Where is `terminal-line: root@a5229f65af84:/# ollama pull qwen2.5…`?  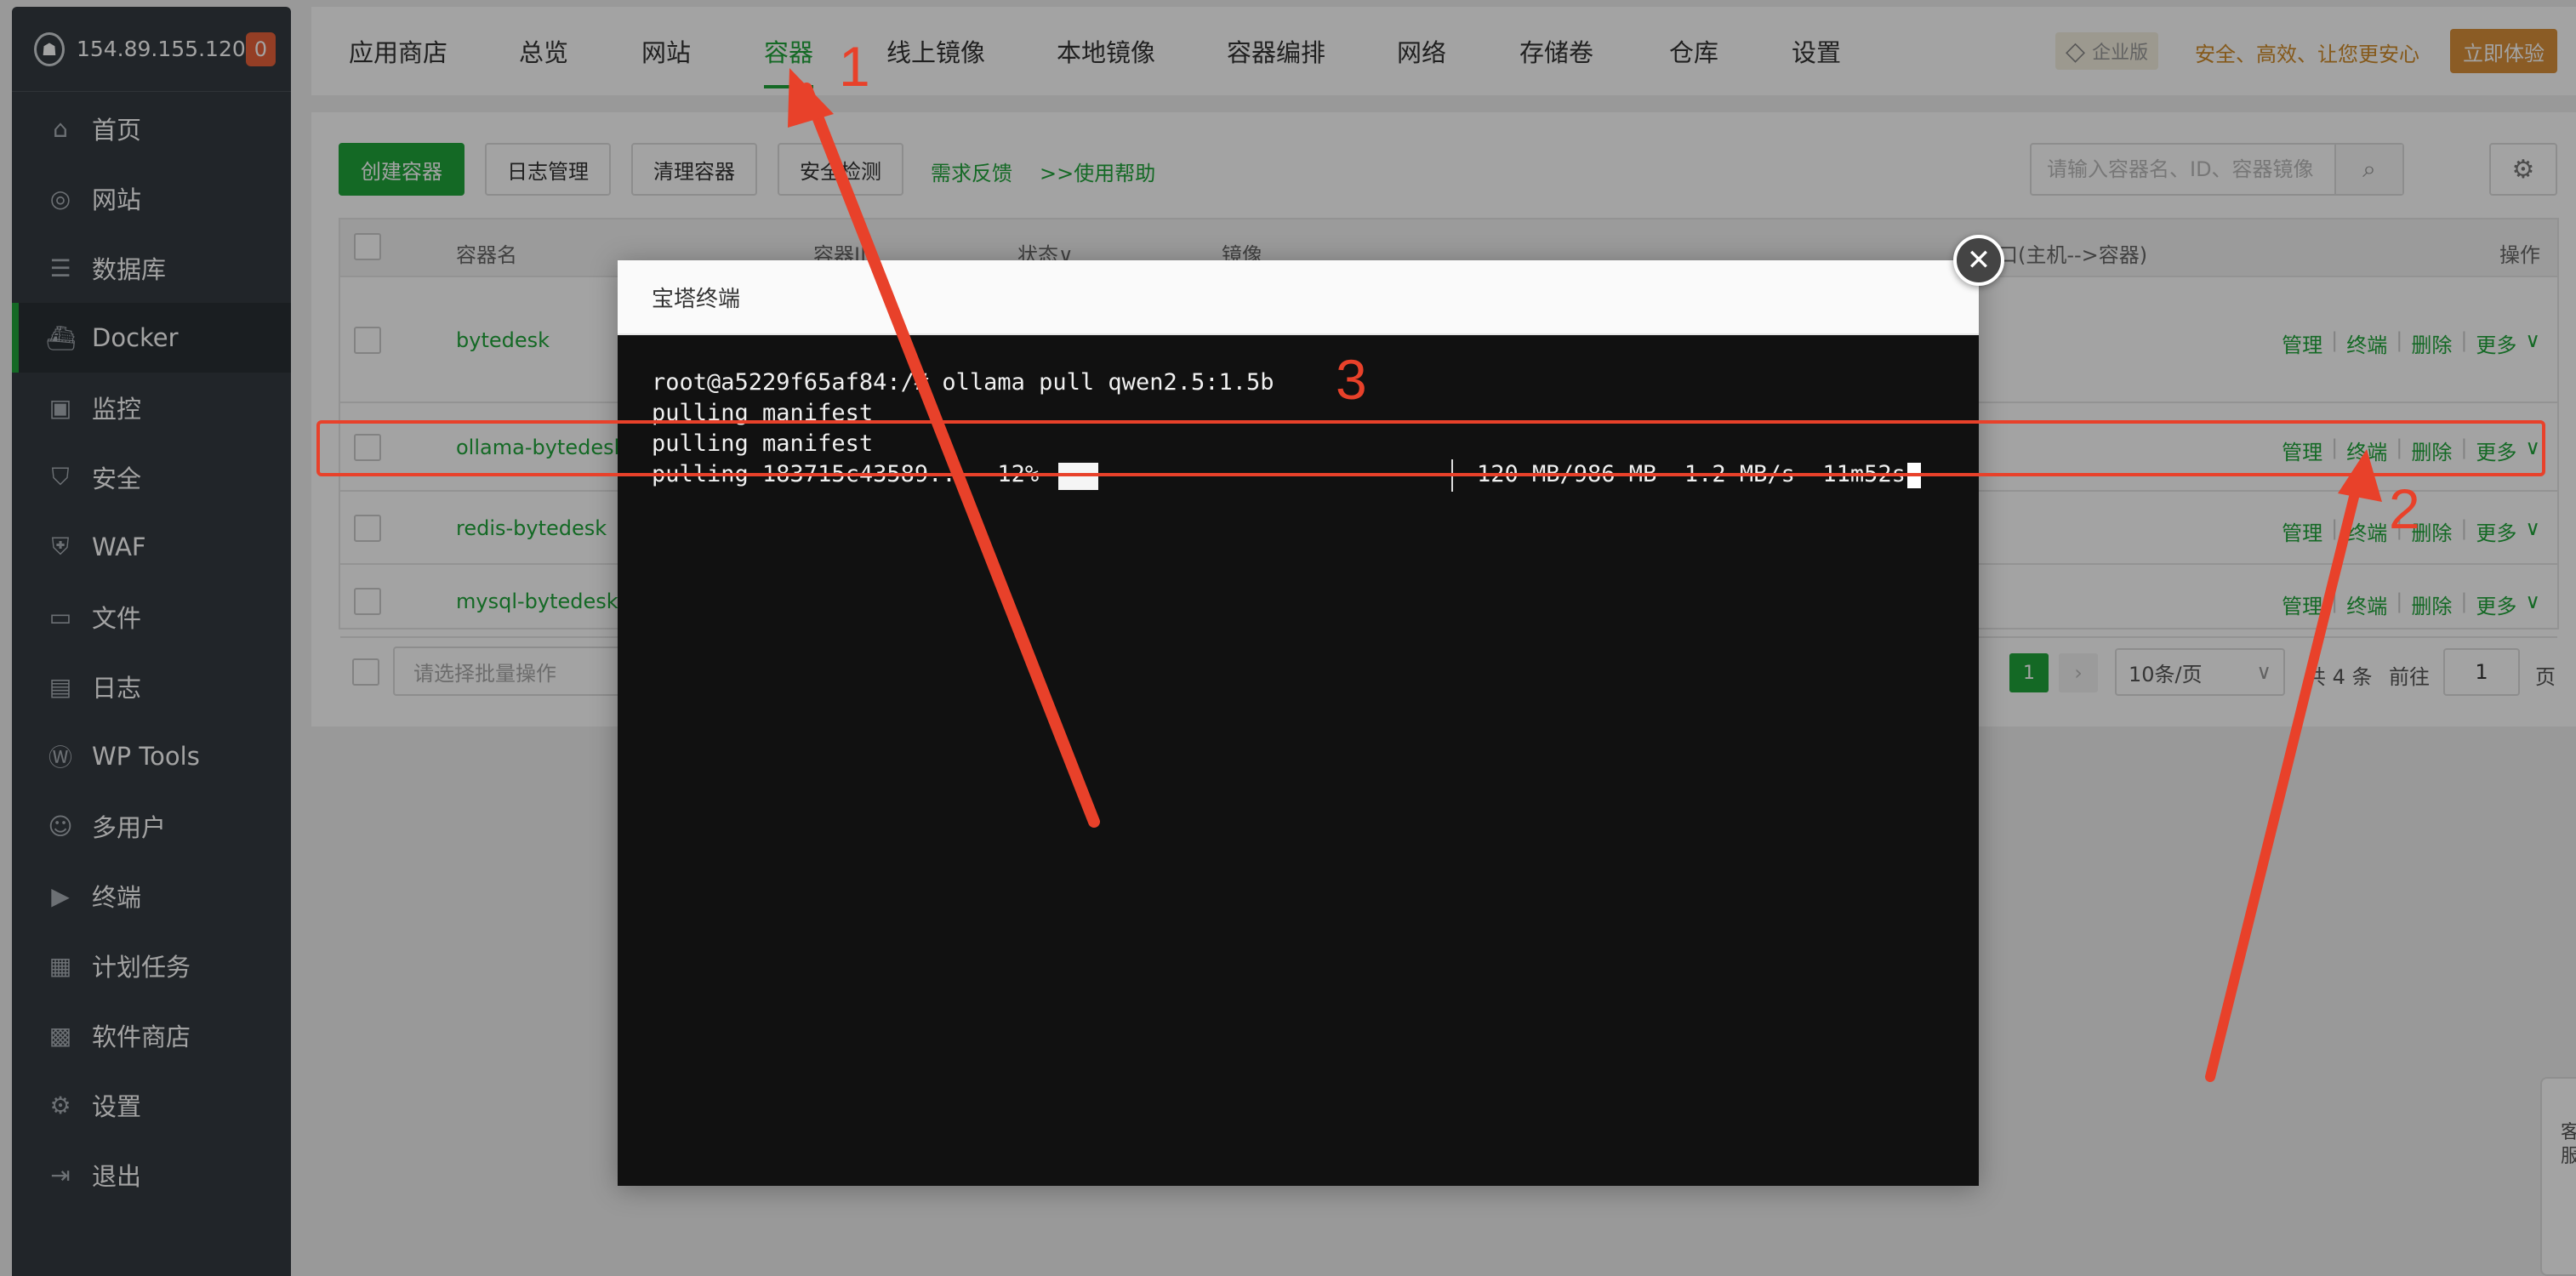 terminal-line: root@a5229f65af84:/# ollama pull qwen2.5… is located at coordinates (963, 382).